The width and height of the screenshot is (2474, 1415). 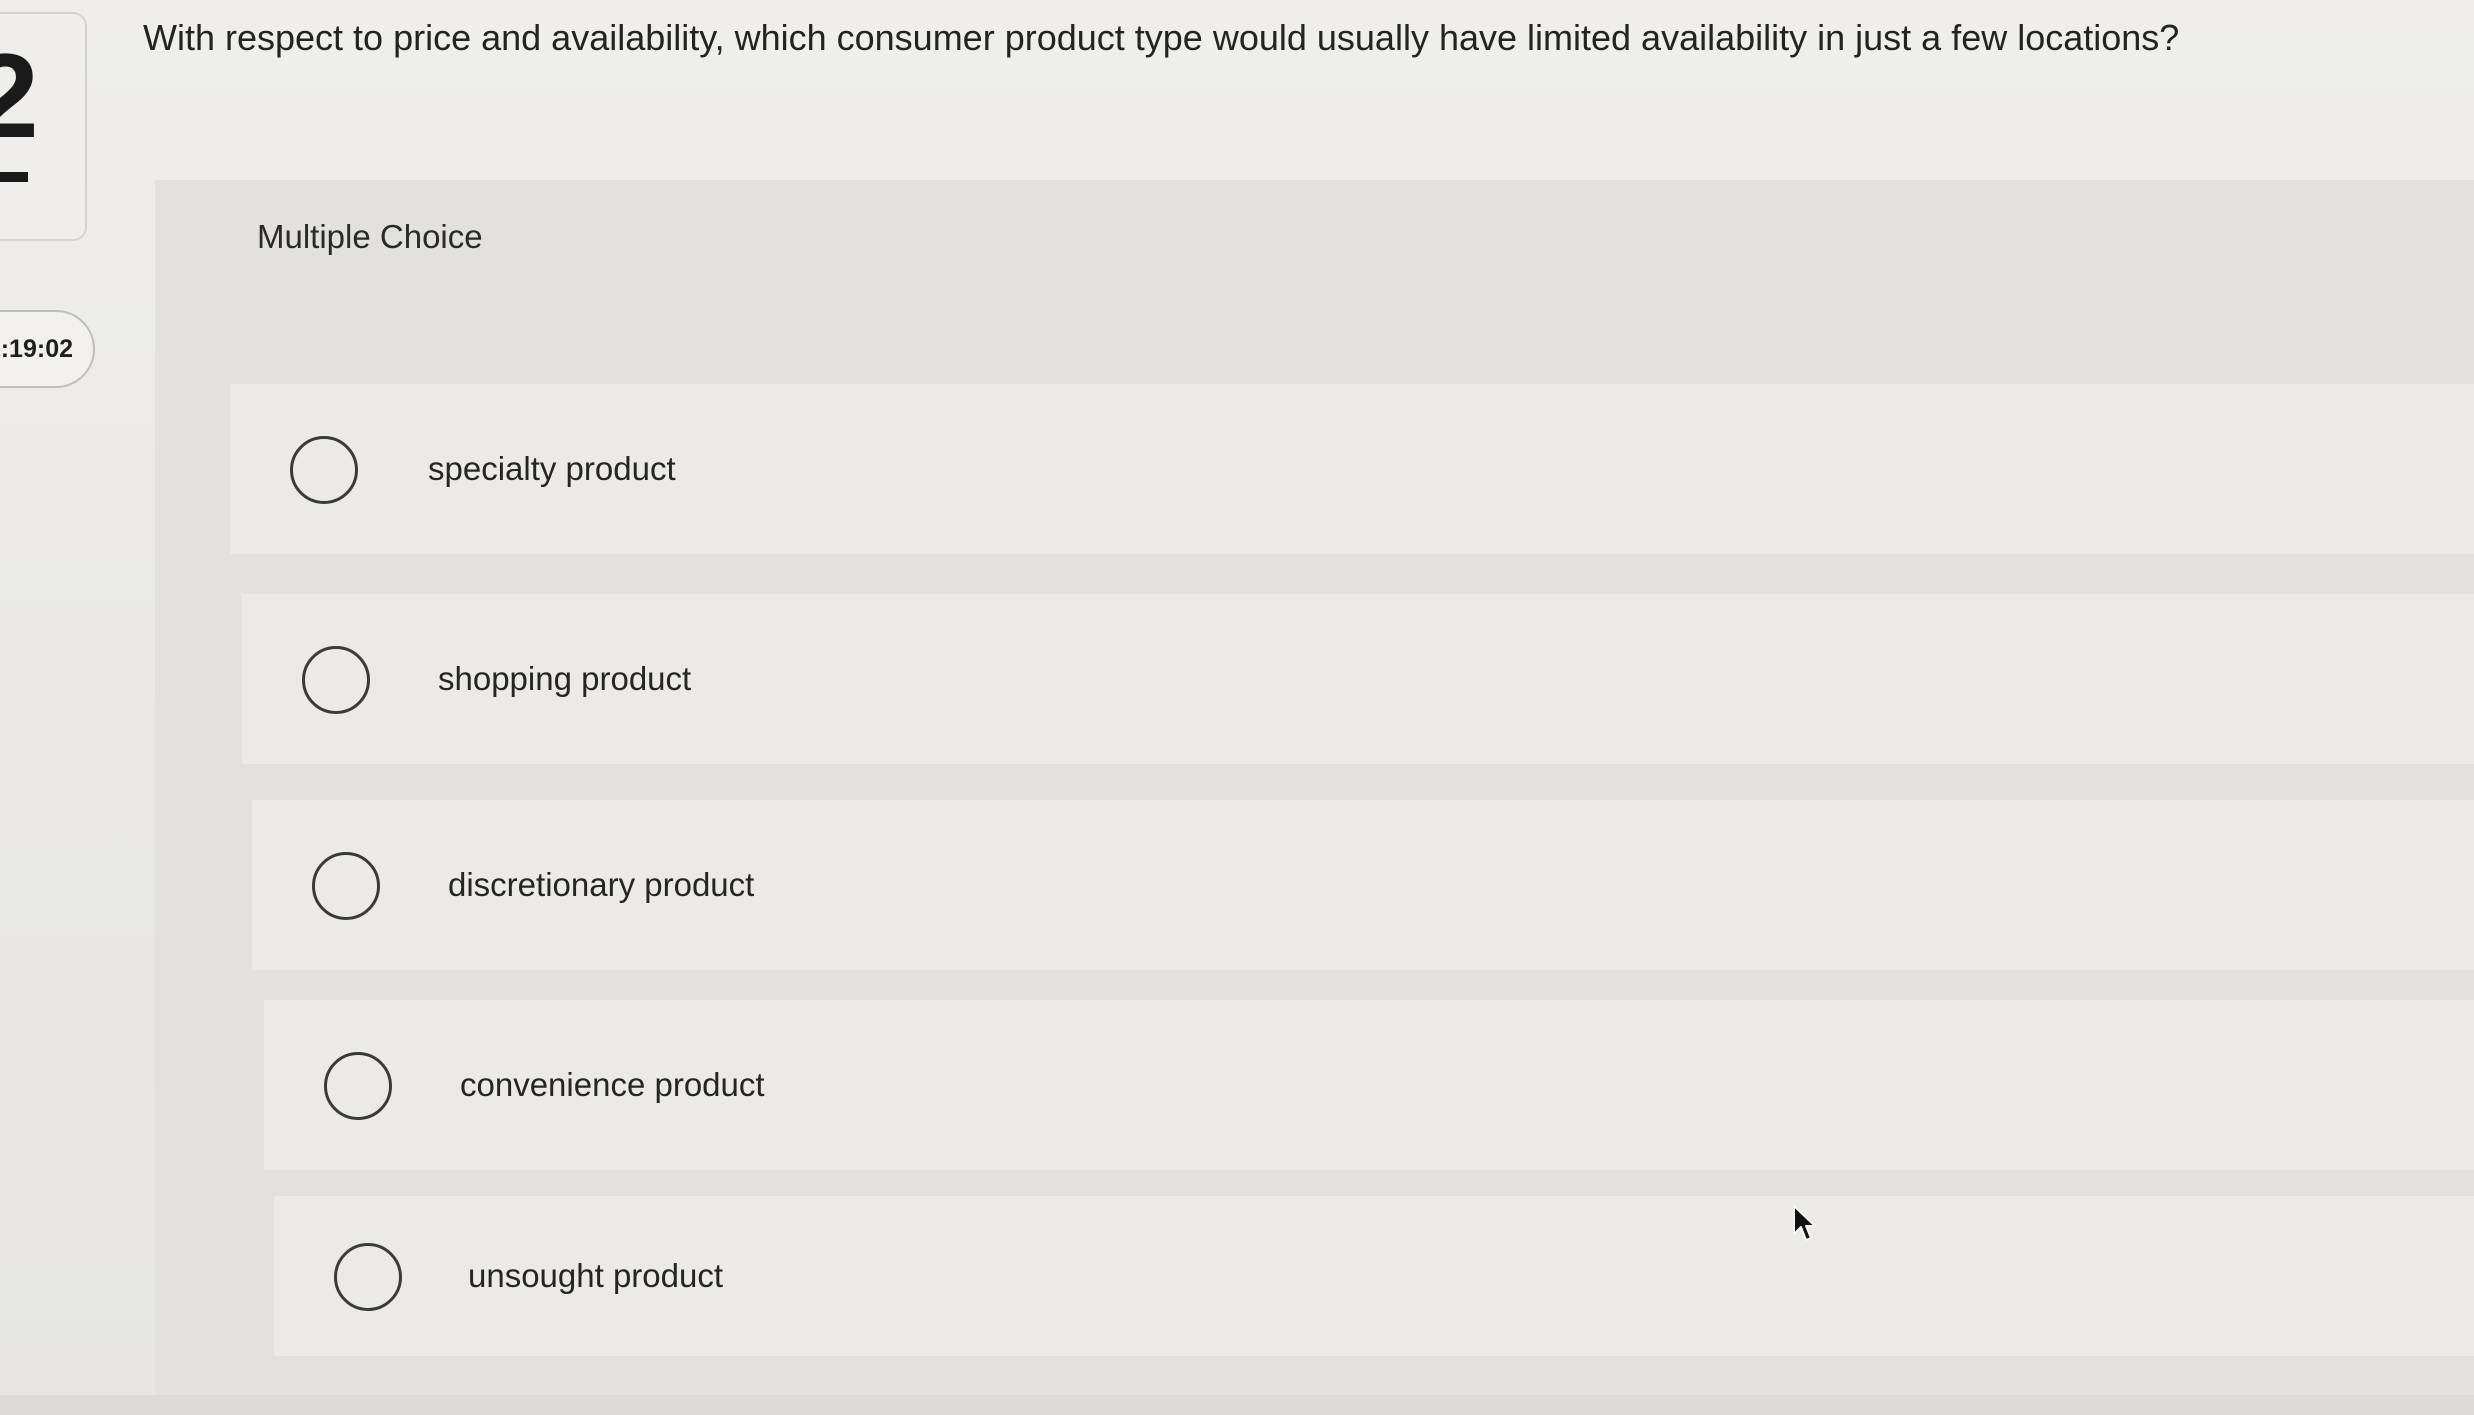 What do you see at coordinates (1352, 469) in the screenshot?
I see `option-specialty-product: specialty product` at bounding box center [1352, 469].